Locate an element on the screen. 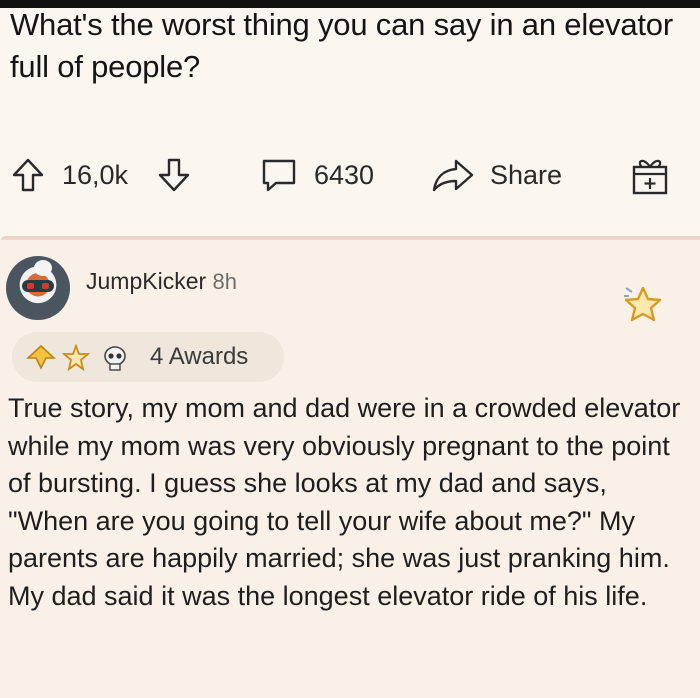  comment-bubble-icon is located at coordinates (279, 175).